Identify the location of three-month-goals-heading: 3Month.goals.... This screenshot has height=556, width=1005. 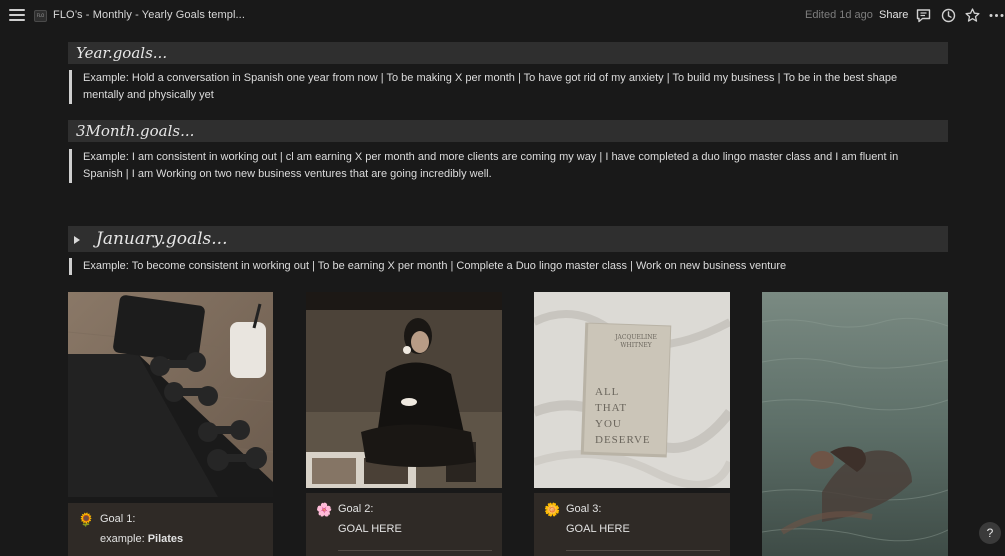
(508, 131).